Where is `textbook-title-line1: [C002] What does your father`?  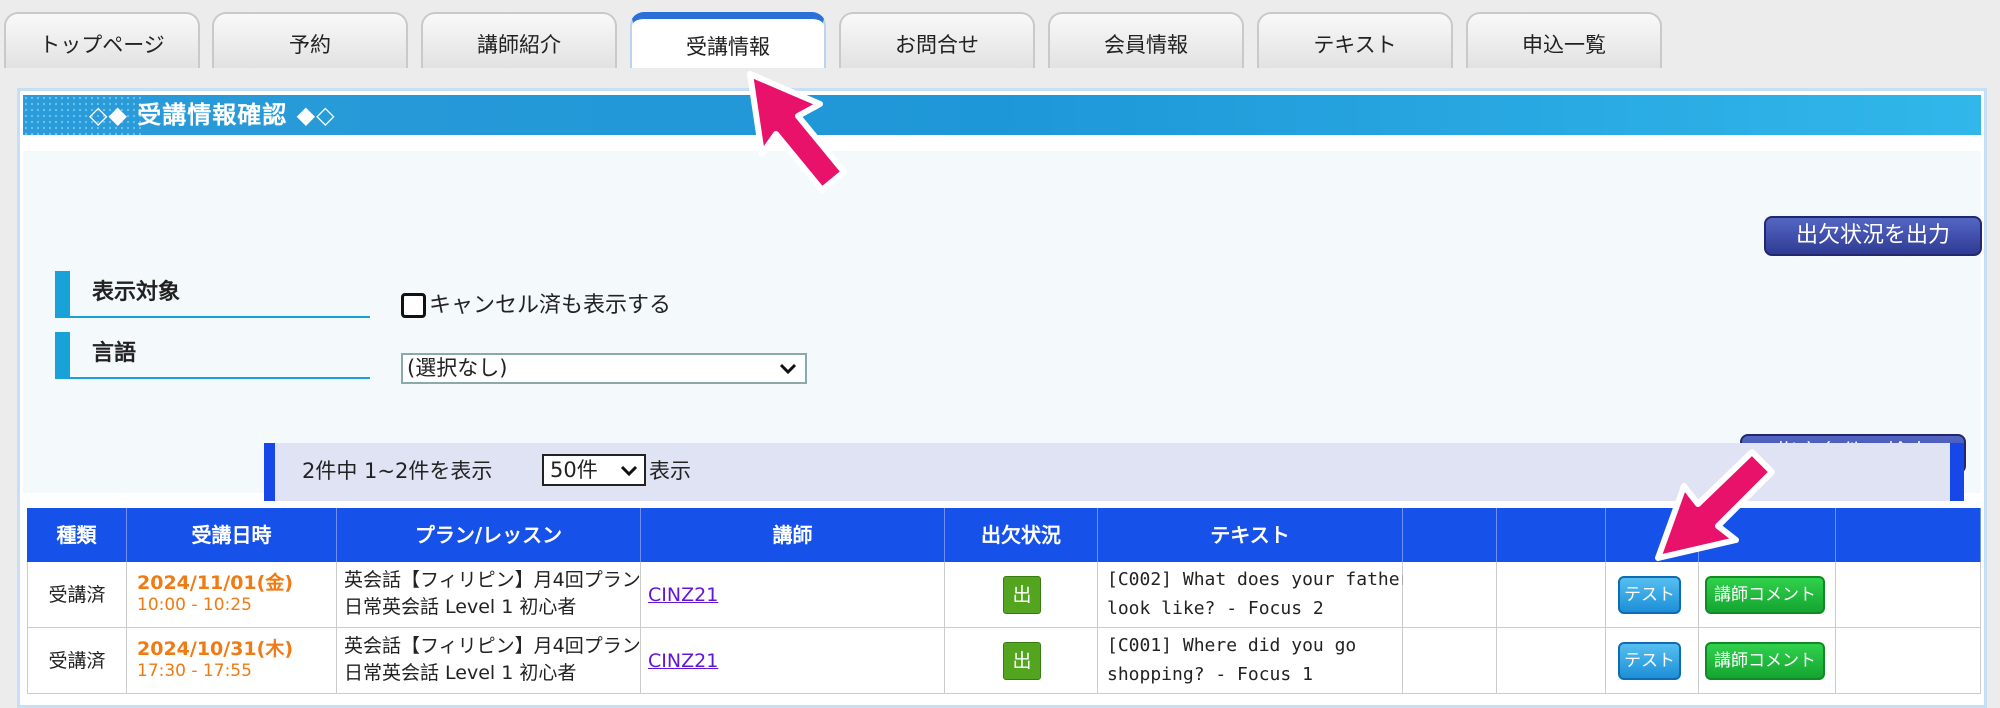
textbook-title-line1: [C002] What does your father is located at coordinates (1259, 579).